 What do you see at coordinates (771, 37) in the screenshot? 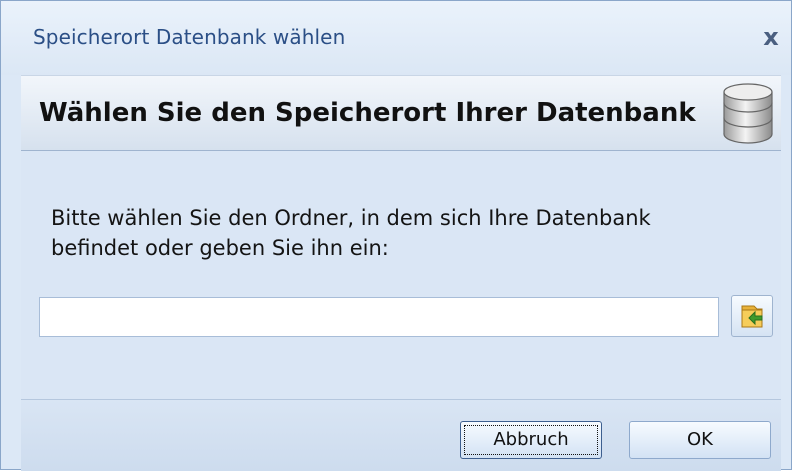
I see `close-button: x` at bounding box center [771, 37].